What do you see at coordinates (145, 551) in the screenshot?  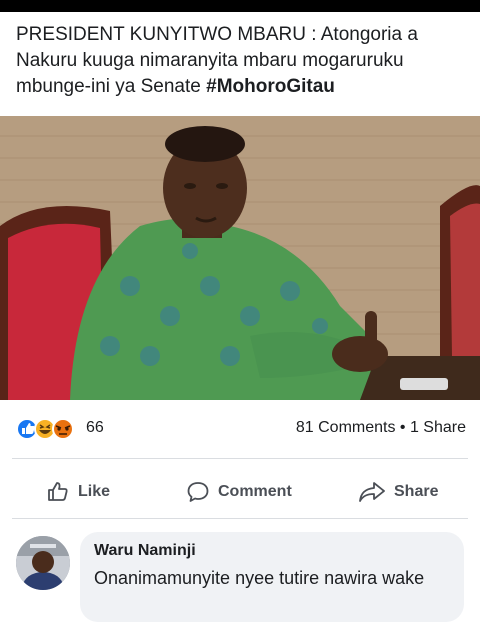 I see `comment-author: Waru Naminji` at bounding box center [145, 551].